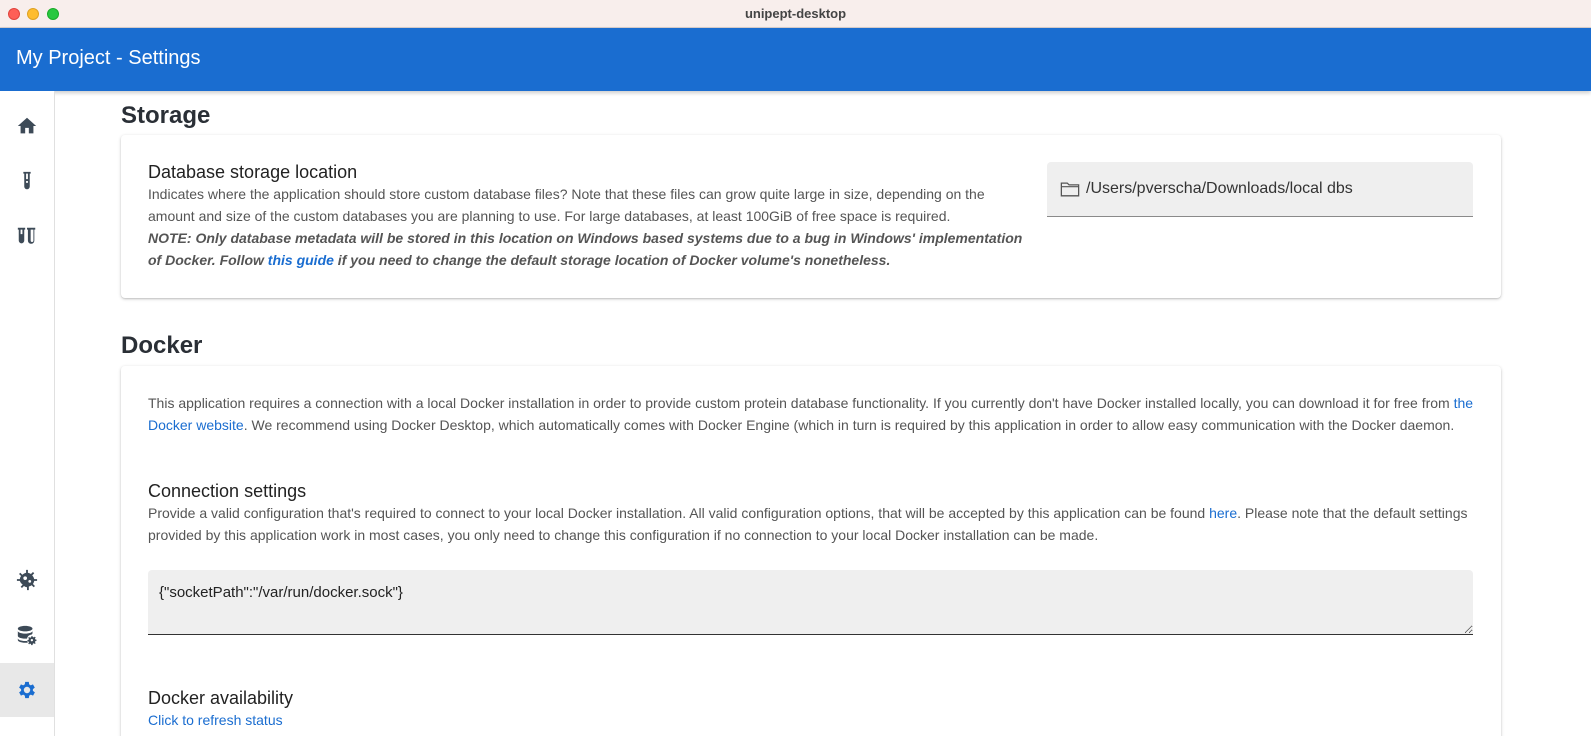 The image size is (1591, 736). What do you see at coordinates (1223, 513) in the screenshot?
I see `config-options-here-link: here` at bounding box center [1223, 513].